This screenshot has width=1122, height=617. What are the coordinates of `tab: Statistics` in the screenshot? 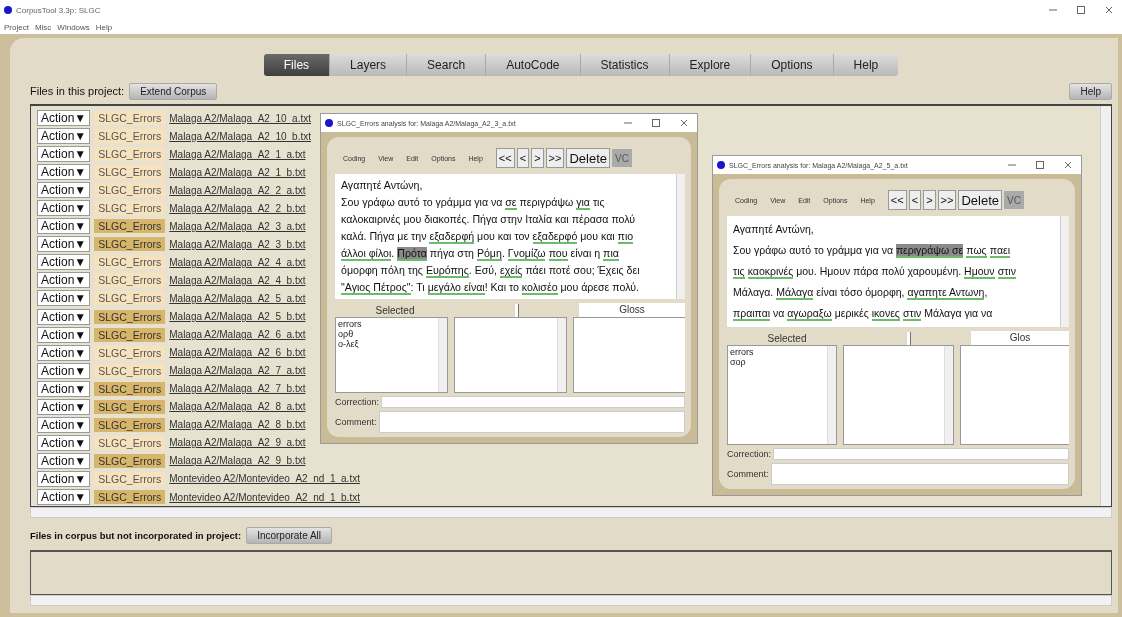 It's located at (625, 65).